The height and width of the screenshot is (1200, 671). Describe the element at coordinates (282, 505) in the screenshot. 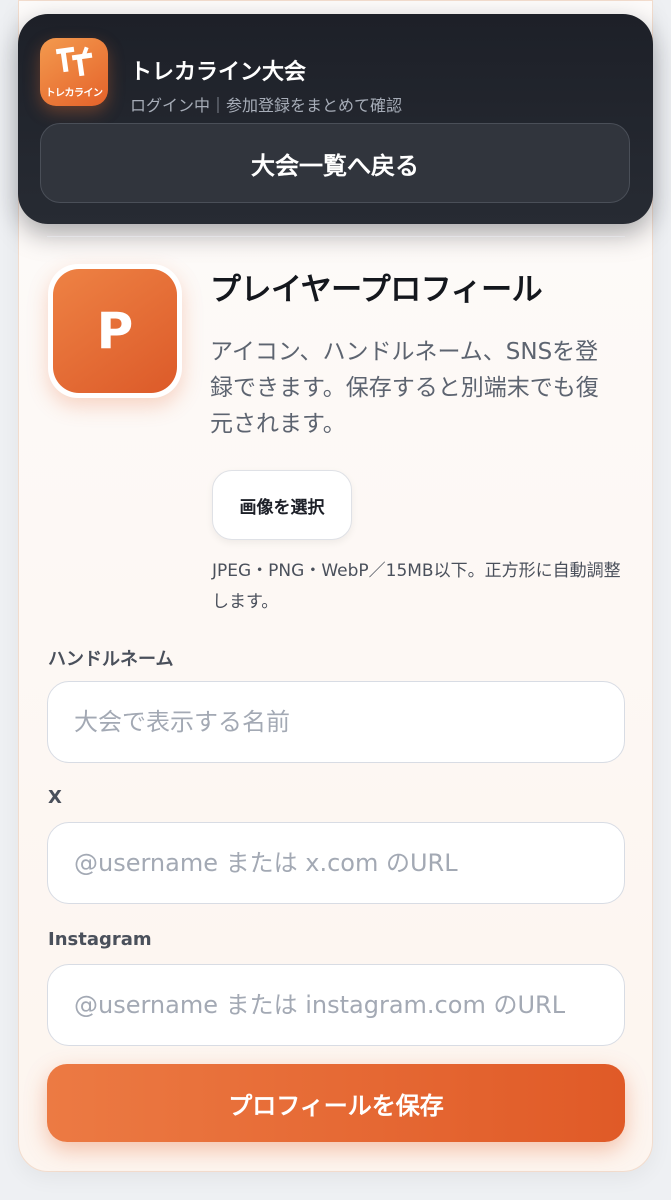

I see `choose-image-button: 画像を選択` at that location.